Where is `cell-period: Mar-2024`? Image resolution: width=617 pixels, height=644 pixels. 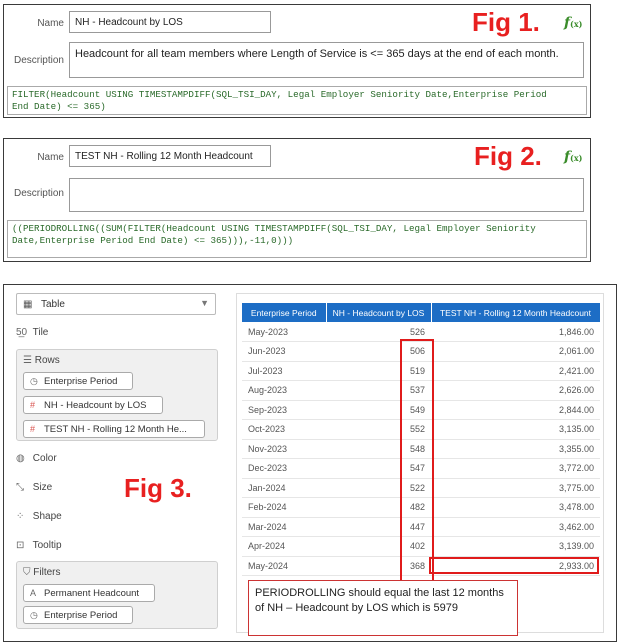 cell-period: Mar-2024 is located at coordinates (284, 527).